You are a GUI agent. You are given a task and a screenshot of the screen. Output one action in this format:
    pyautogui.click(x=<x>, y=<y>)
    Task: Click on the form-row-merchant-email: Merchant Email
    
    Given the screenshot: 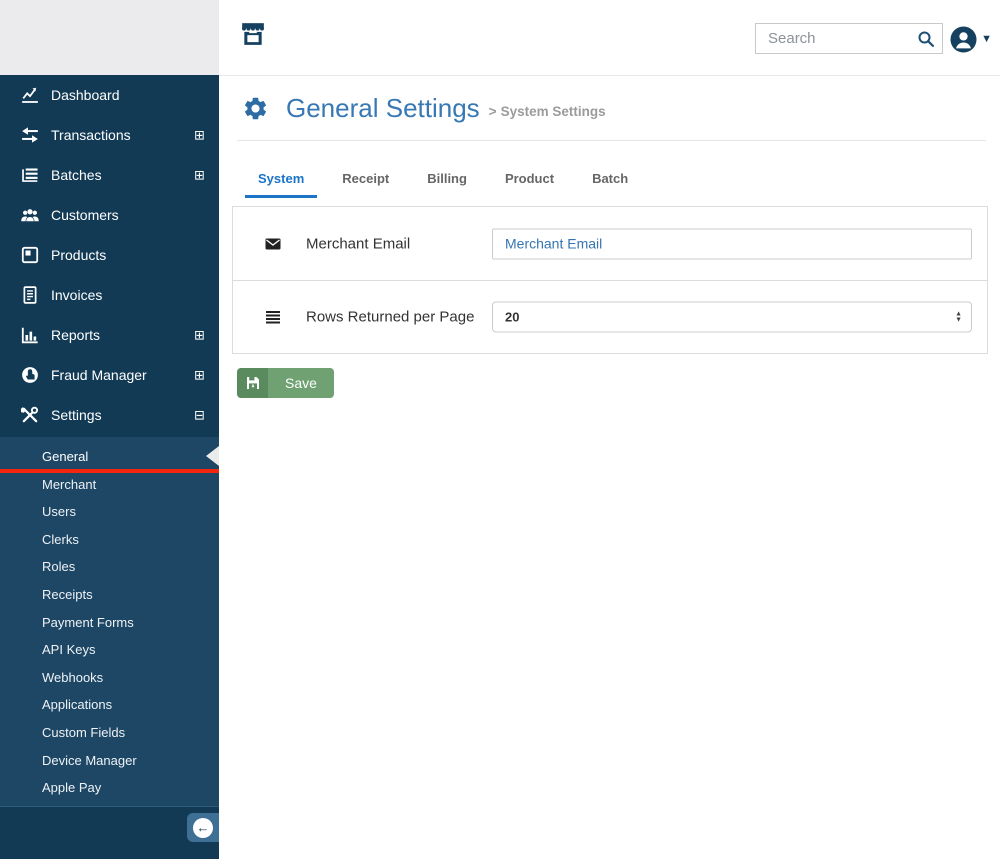 What is the action you would take?
    pyautogui.click(x=610, y=243)
    